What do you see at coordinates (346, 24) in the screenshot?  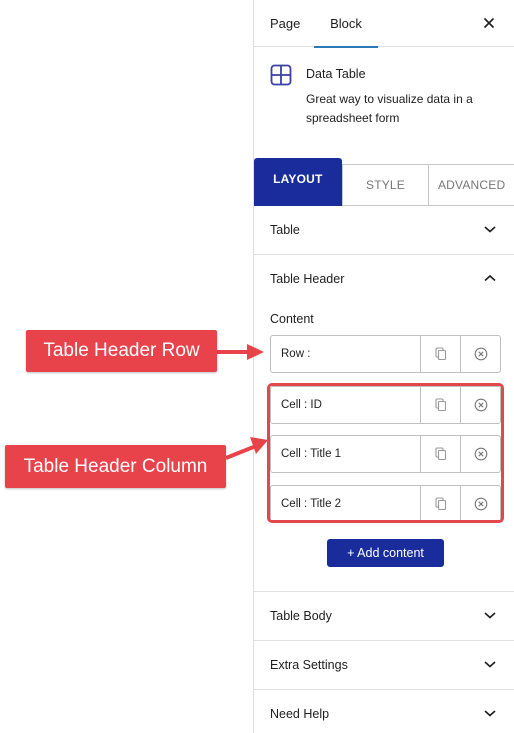 I see `tab-block: Block` at bounding box center [346, 24].